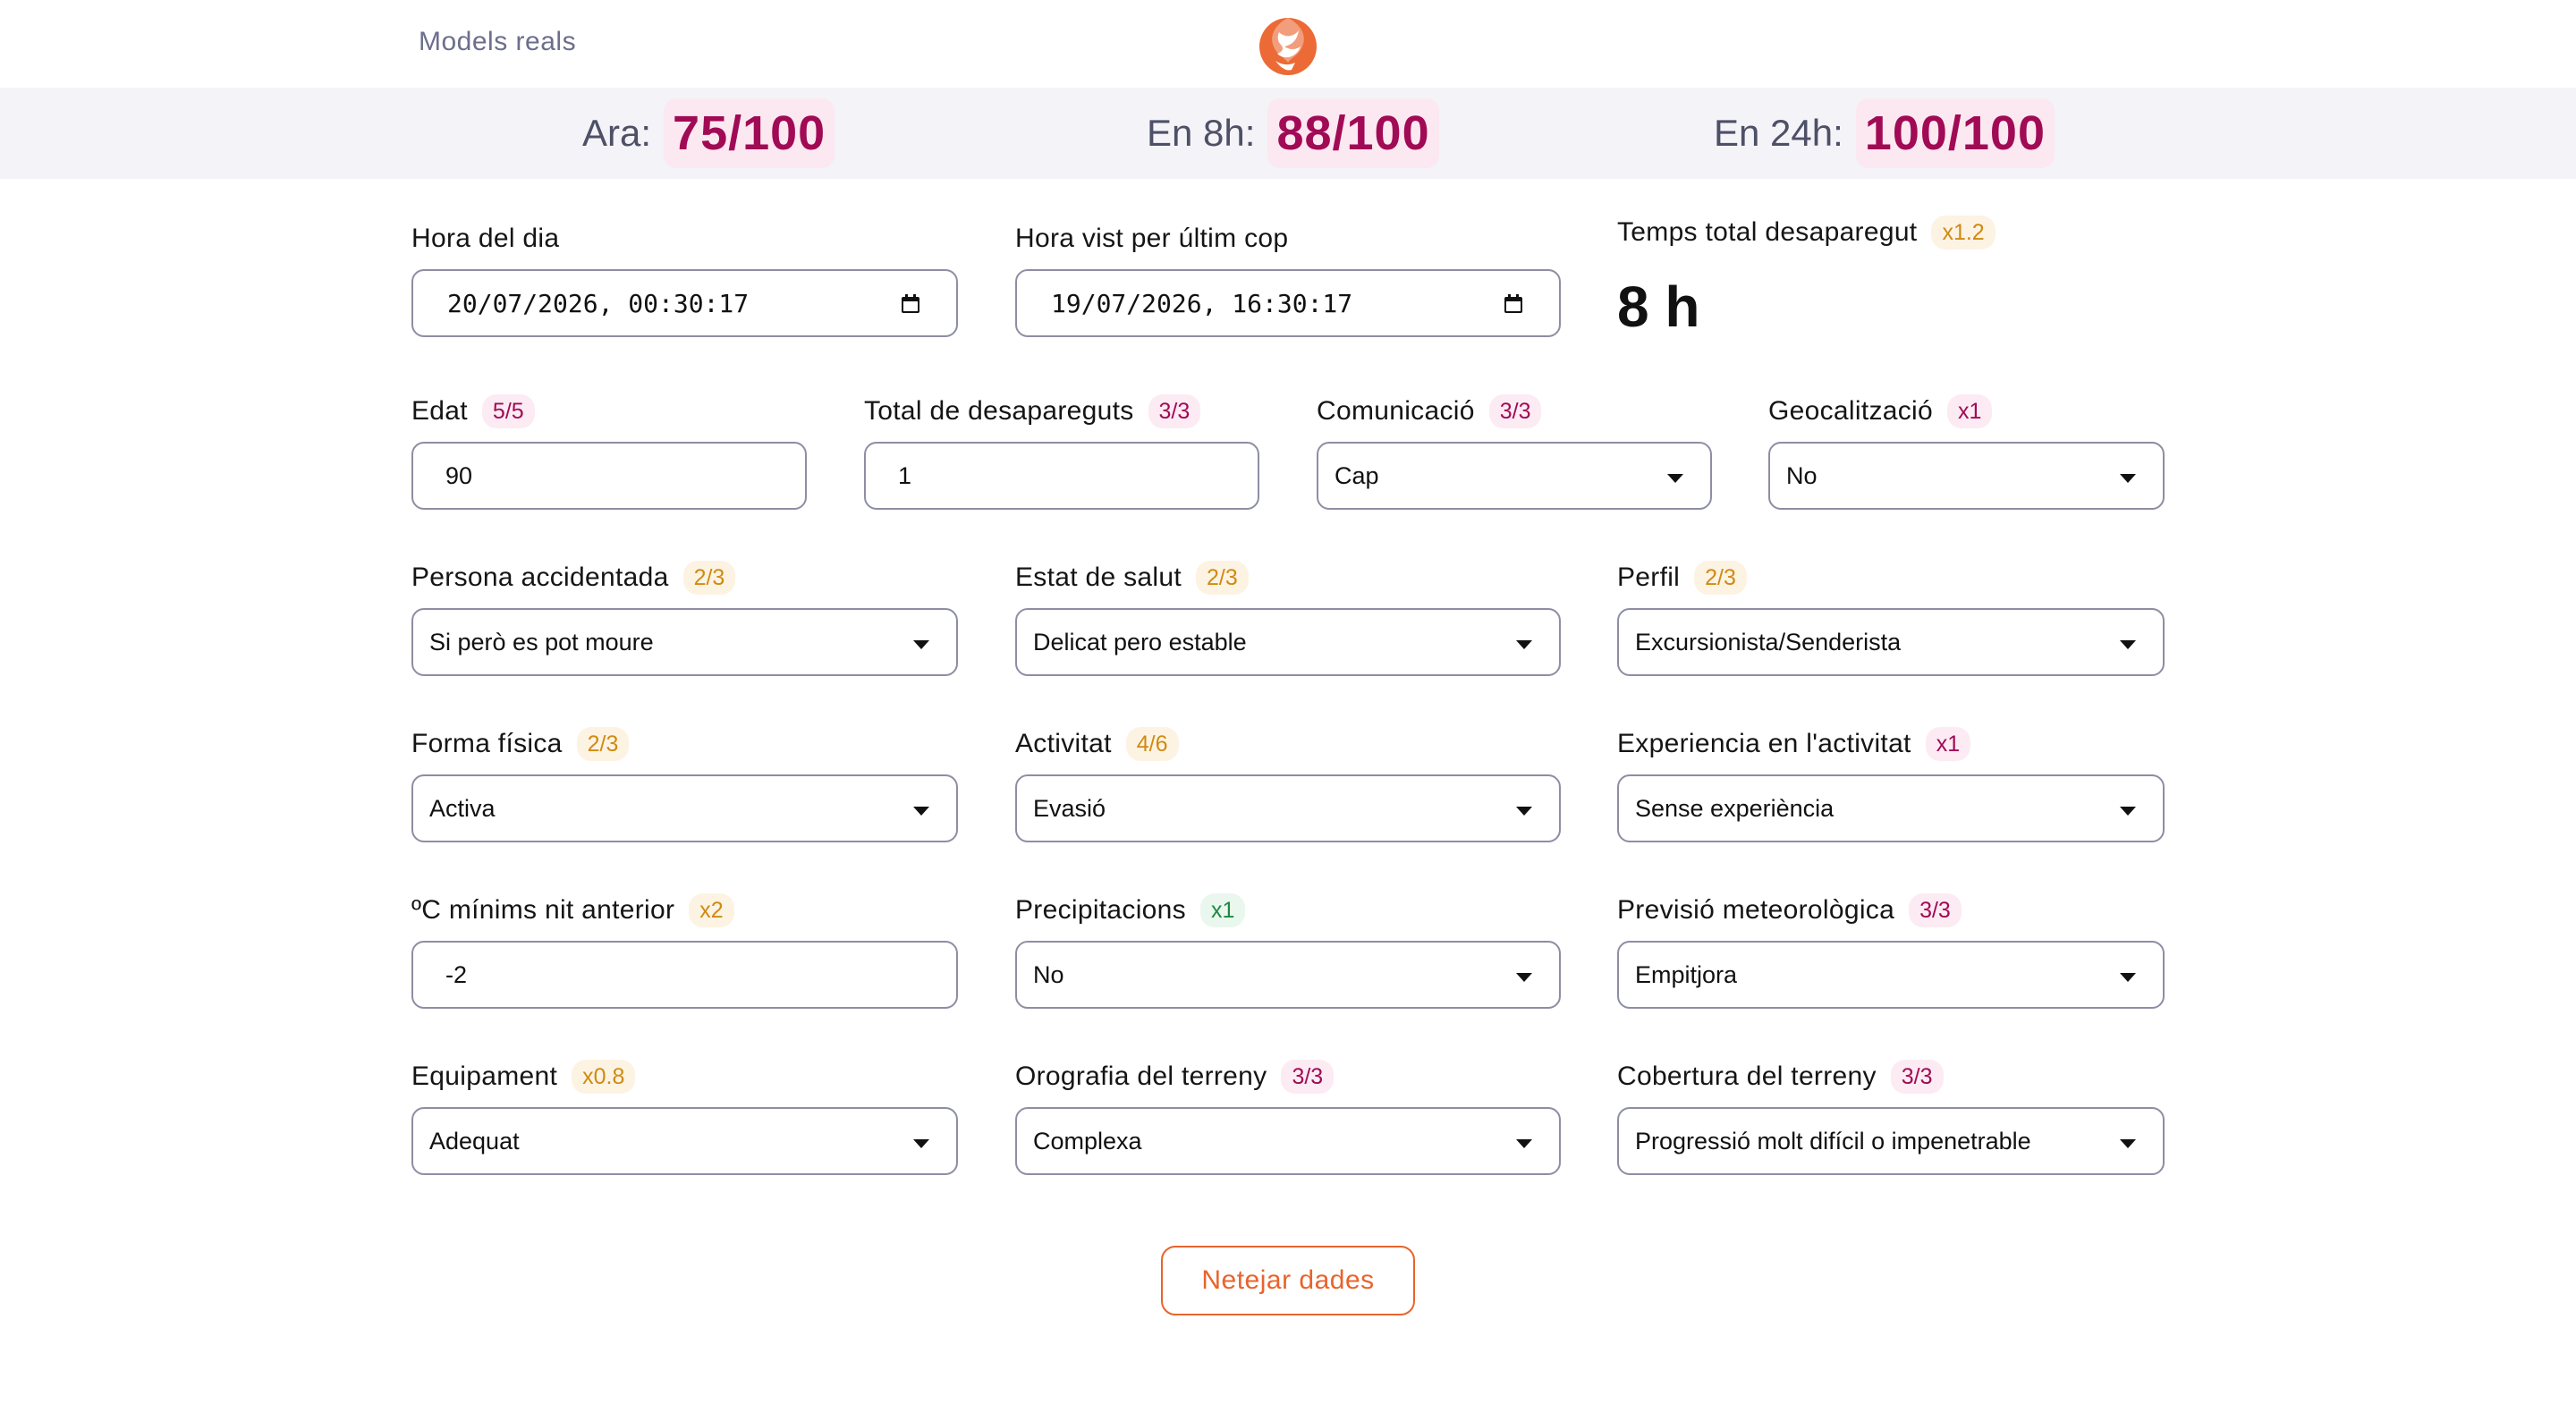  Describe the element at coordinates (487, 744) in the screenshot. I see `forma-fisica-label: Forma física` at that location.